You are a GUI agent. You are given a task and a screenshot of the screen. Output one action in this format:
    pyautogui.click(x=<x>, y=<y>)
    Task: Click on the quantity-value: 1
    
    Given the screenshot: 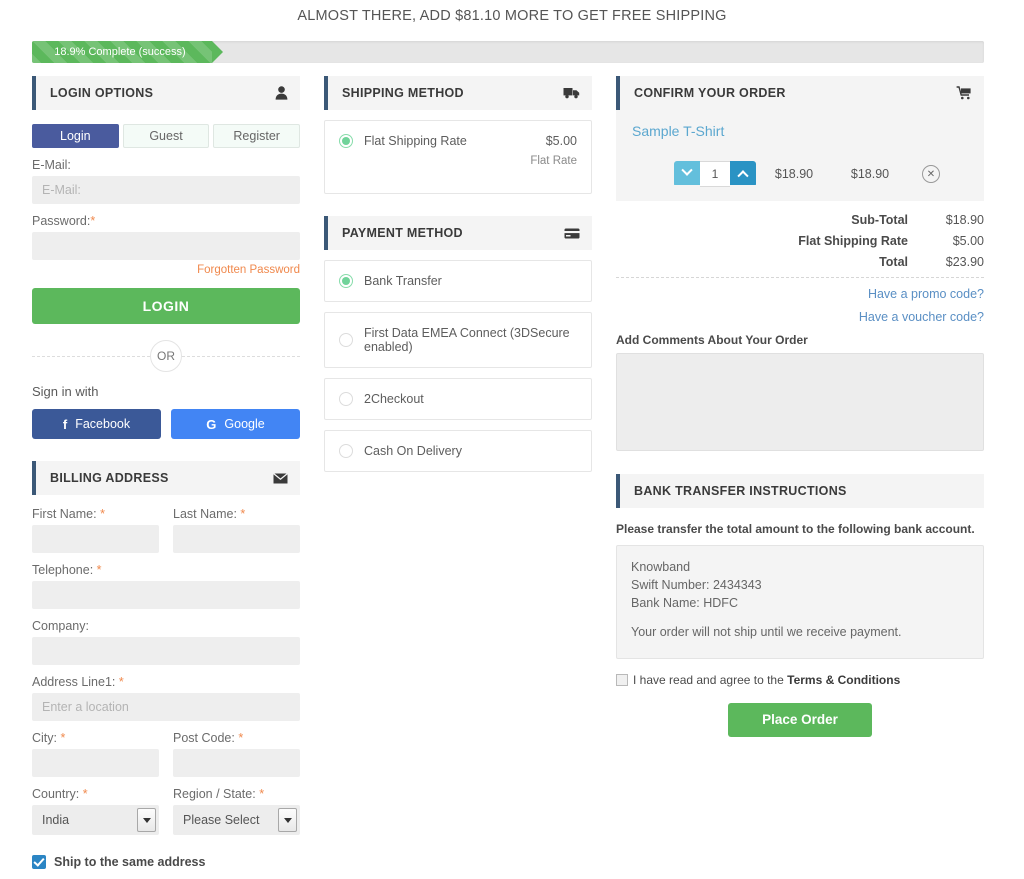 What is the action you would take?
    pyautogui.click(x=715, y=174)
    